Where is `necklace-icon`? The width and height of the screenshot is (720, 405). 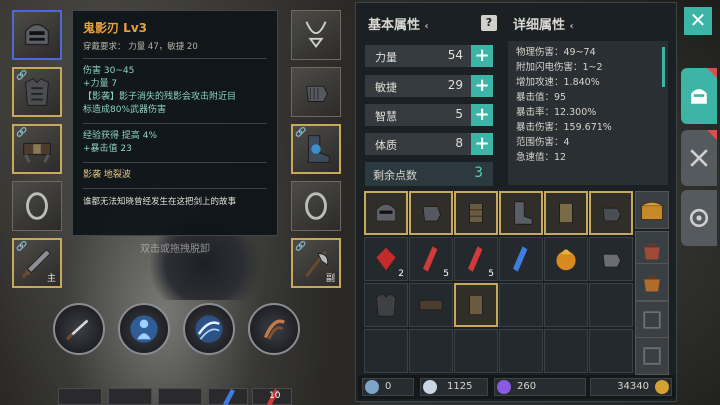
necklace-icon is located at coordinates (316, 34).